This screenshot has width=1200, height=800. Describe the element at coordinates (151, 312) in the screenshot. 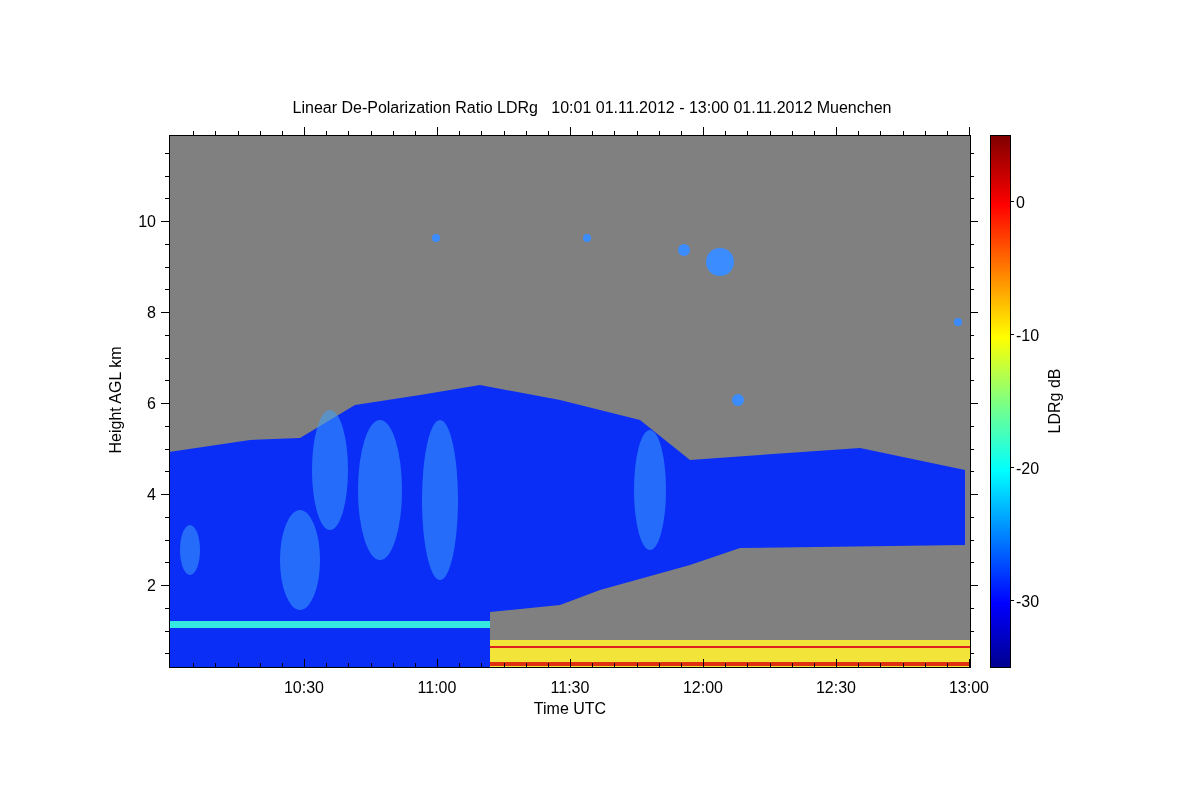

I see `y-tick-label: 8` at that location.